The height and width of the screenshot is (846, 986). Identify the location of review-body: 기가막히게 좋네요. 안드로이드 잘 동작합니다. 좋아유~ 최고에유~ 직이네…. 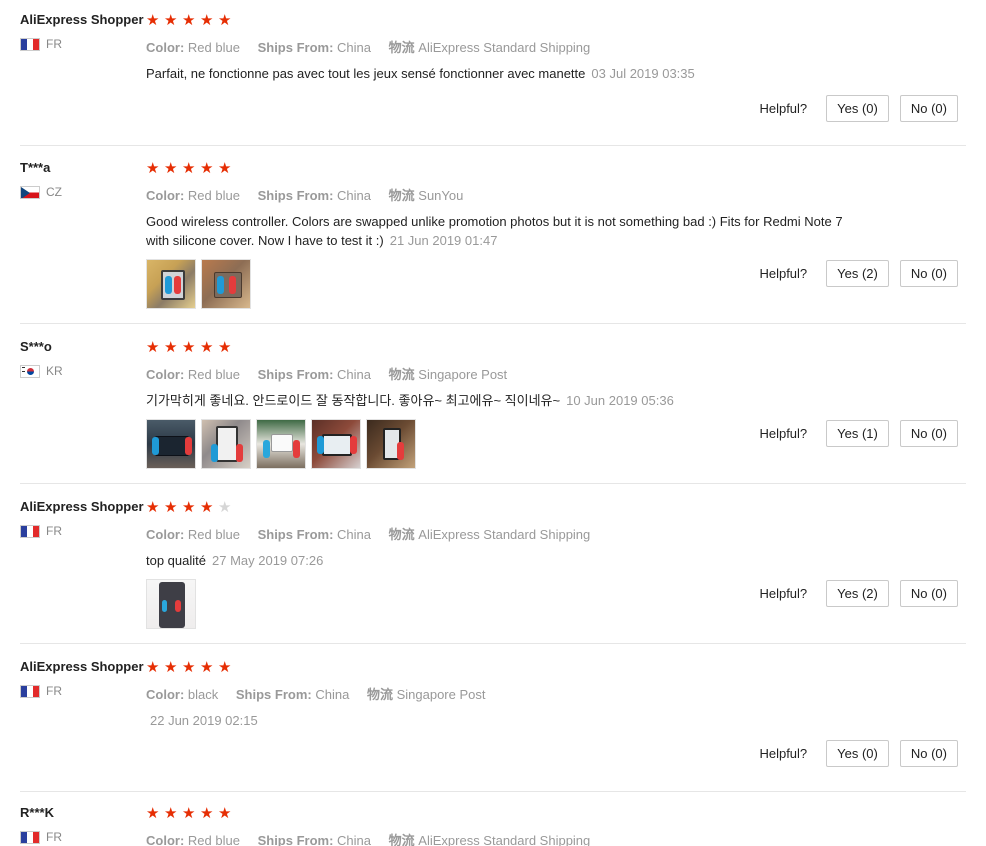
(353, 400).